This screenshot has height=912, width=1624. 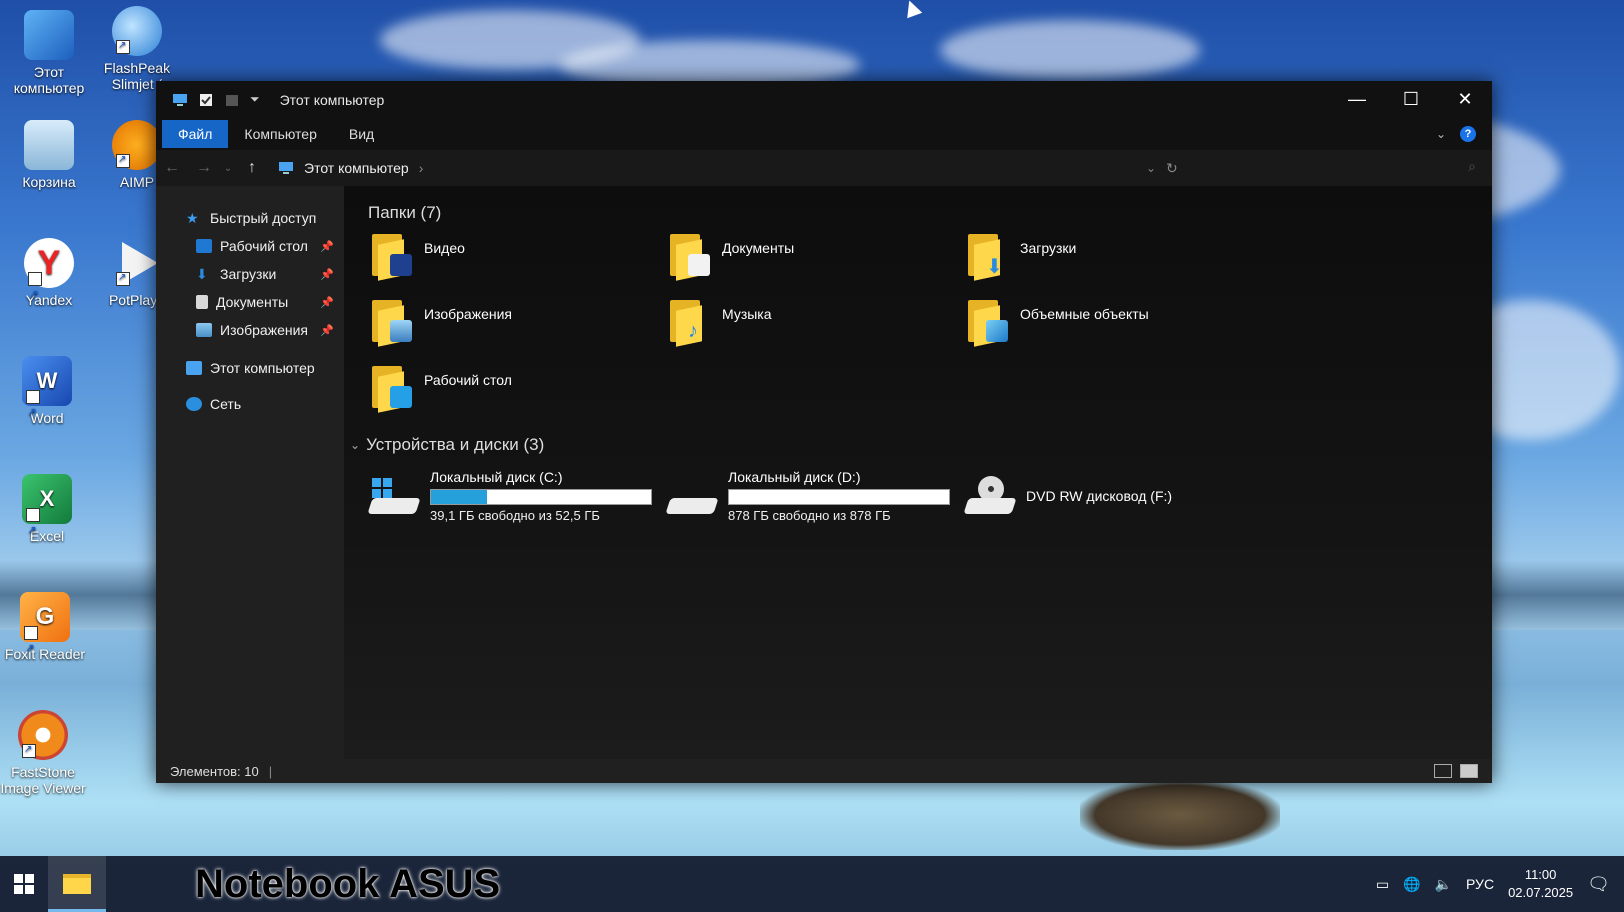 I want to click on close-button: ✕, so click(x=1465, y=99).